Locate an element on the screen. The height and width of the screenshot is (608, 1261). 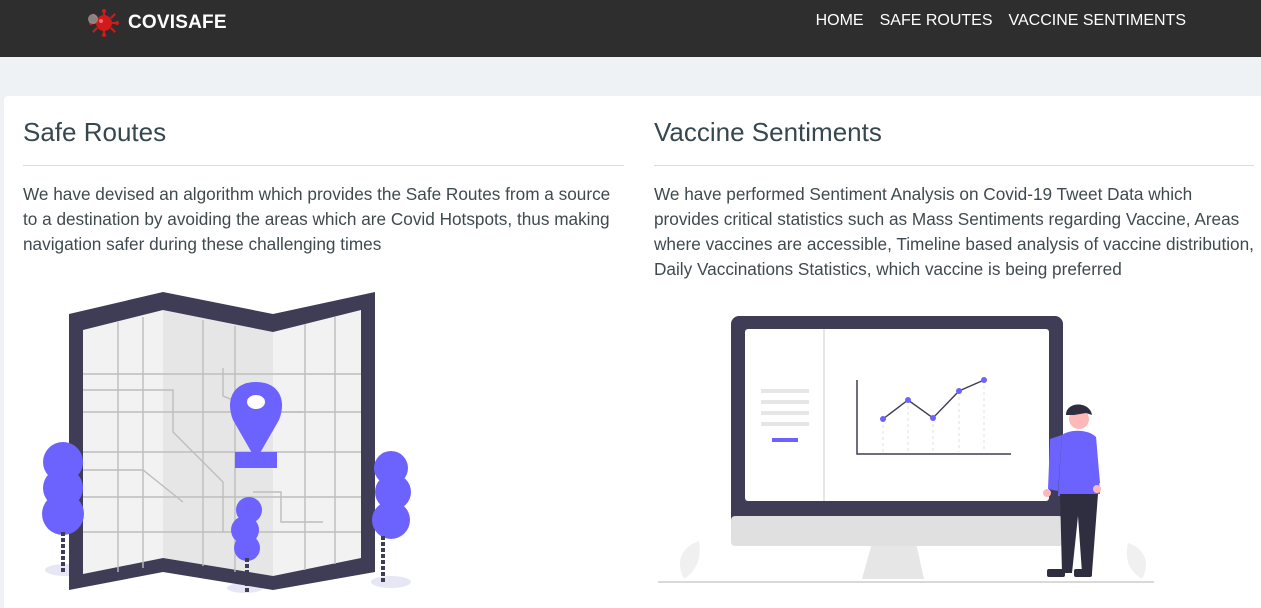
map-pin-icon is located at coordinates (226, 442).